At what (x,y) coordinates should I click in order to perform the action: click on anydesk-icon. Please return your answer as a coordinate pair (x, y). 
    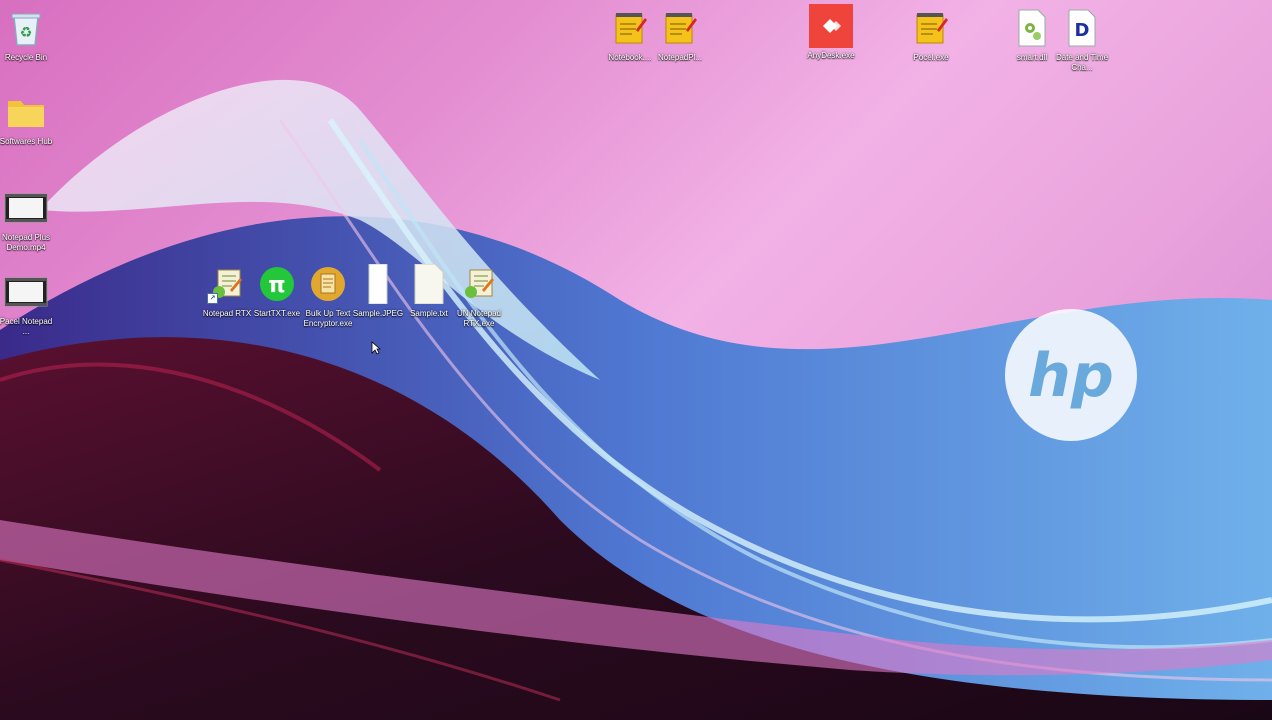
    Looking at the image, I should click on (831, 26).